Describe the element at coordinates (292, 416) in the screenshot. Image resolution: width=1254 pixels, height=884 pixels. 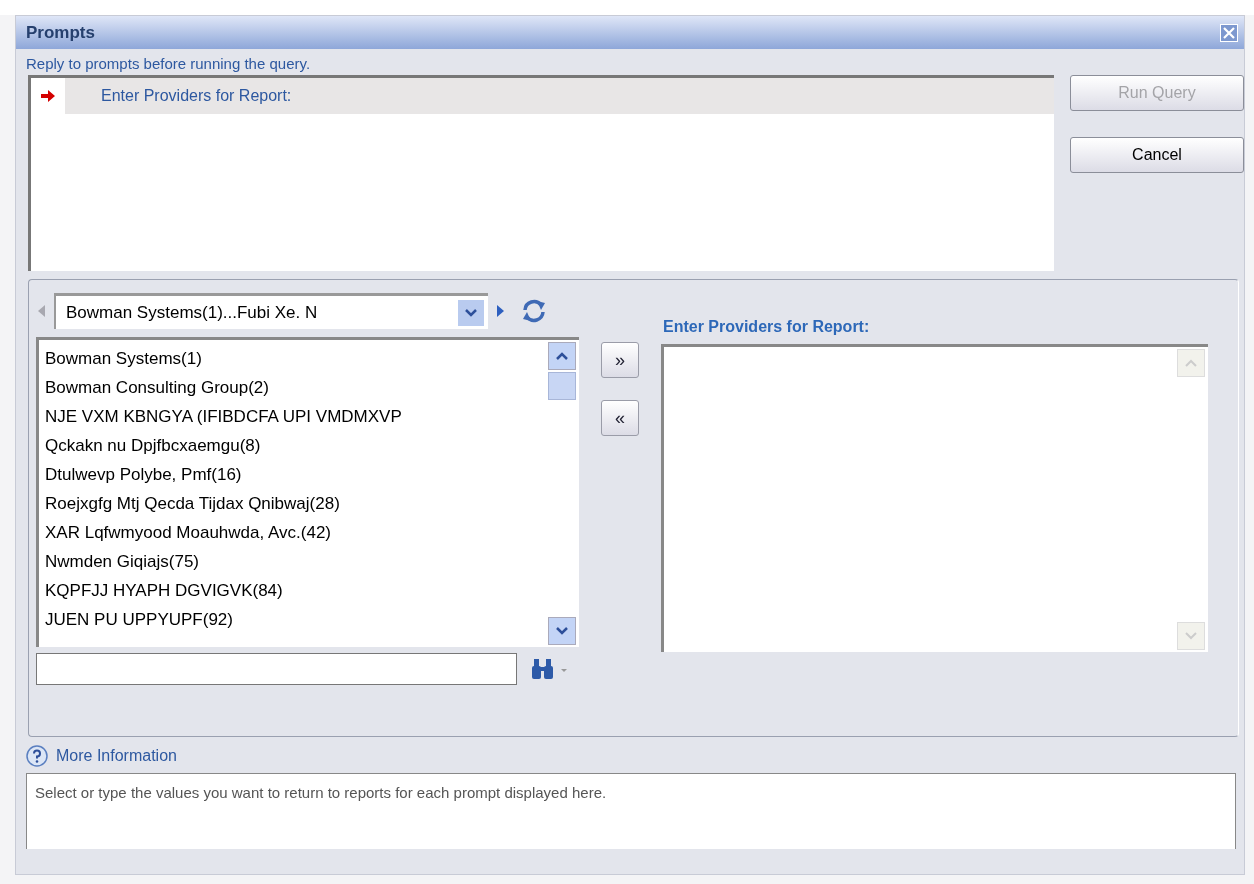
I see `list-item: NJE VXM KBNGYA (IFIBDCFA UPI VMDMXVP` at that location.